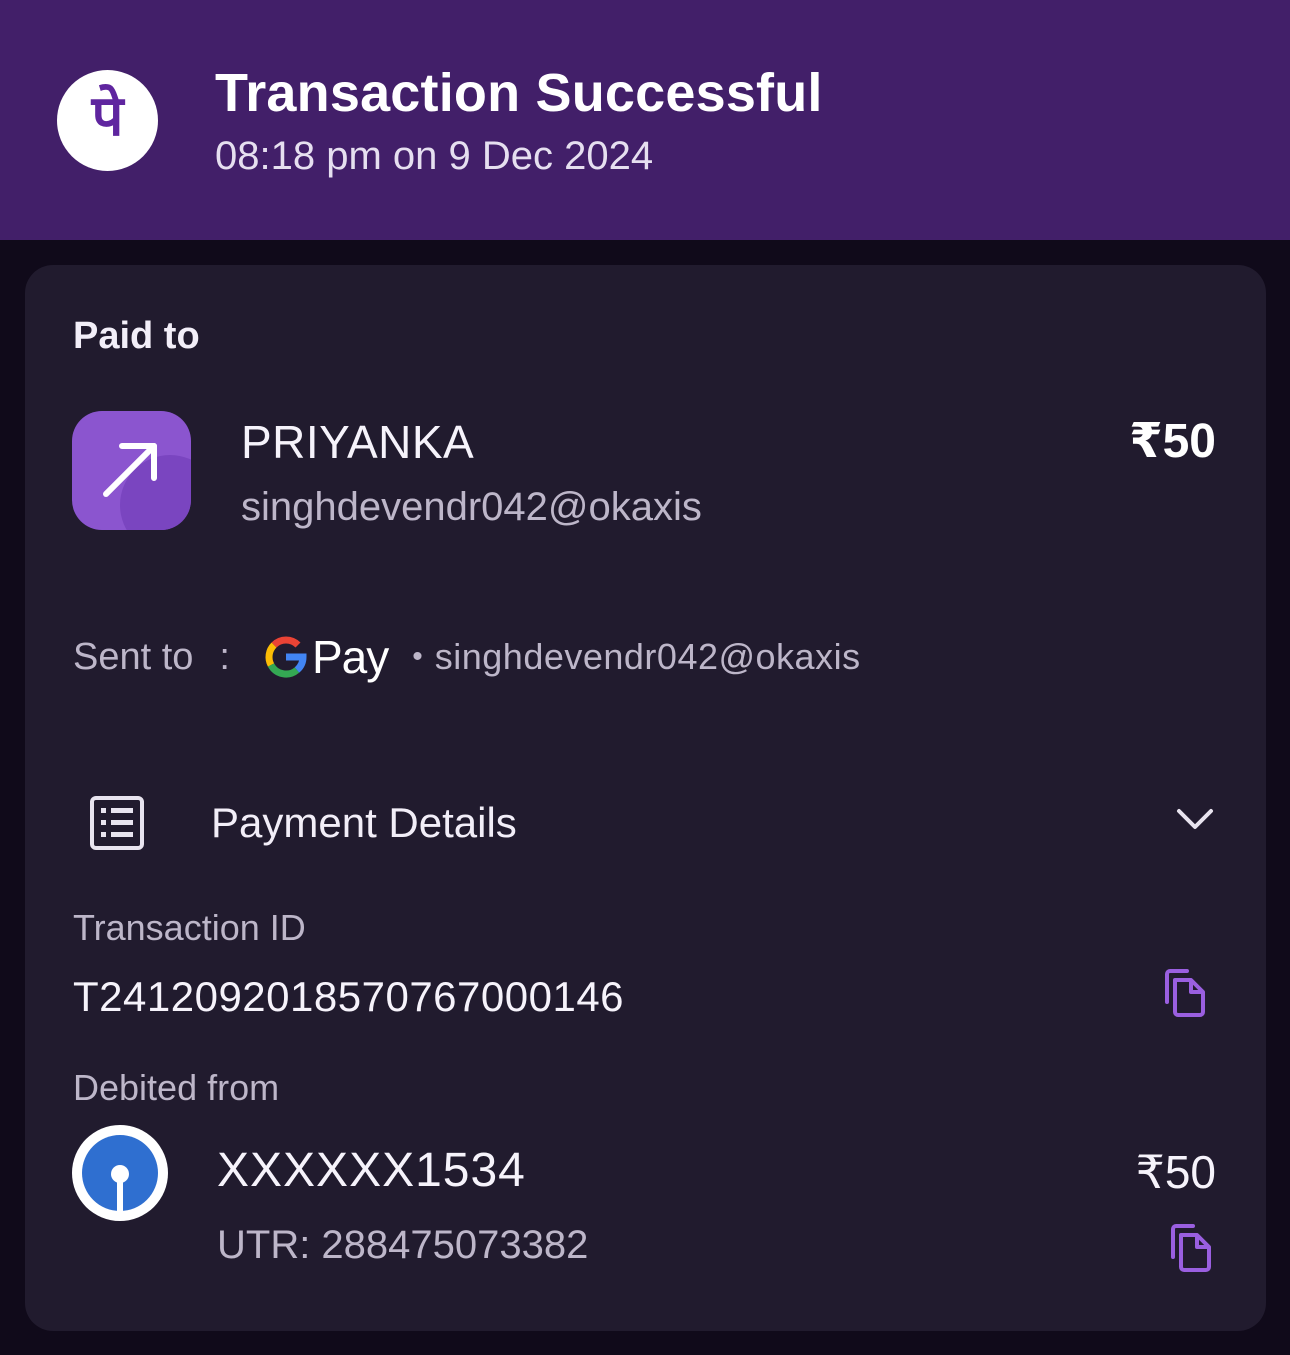 The width and height of the screenshot is (1290, 1355). Describe the element at coordinates (350, 657) in the screenshot. I see `google-pay-word: Pay` at that location.